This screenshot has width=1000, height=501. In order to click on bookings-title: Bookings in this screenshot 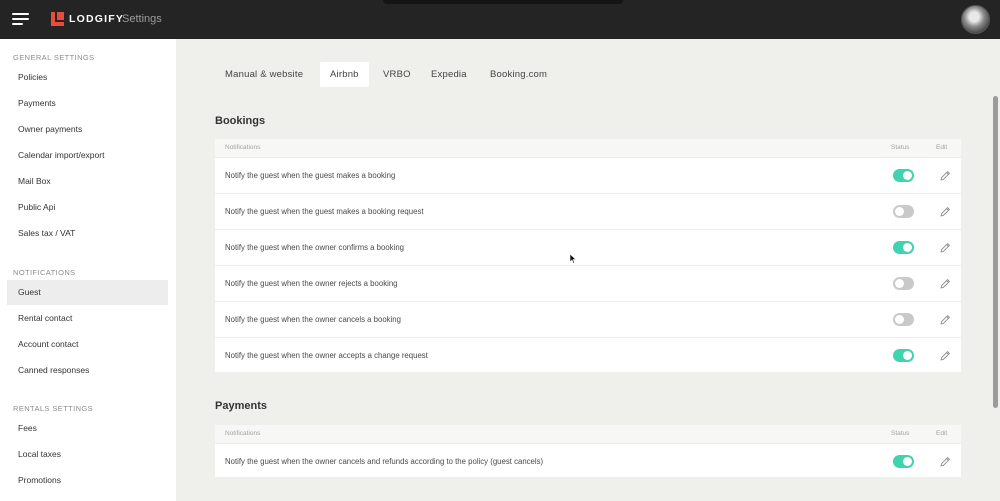, I will do `click(240, 121)`.